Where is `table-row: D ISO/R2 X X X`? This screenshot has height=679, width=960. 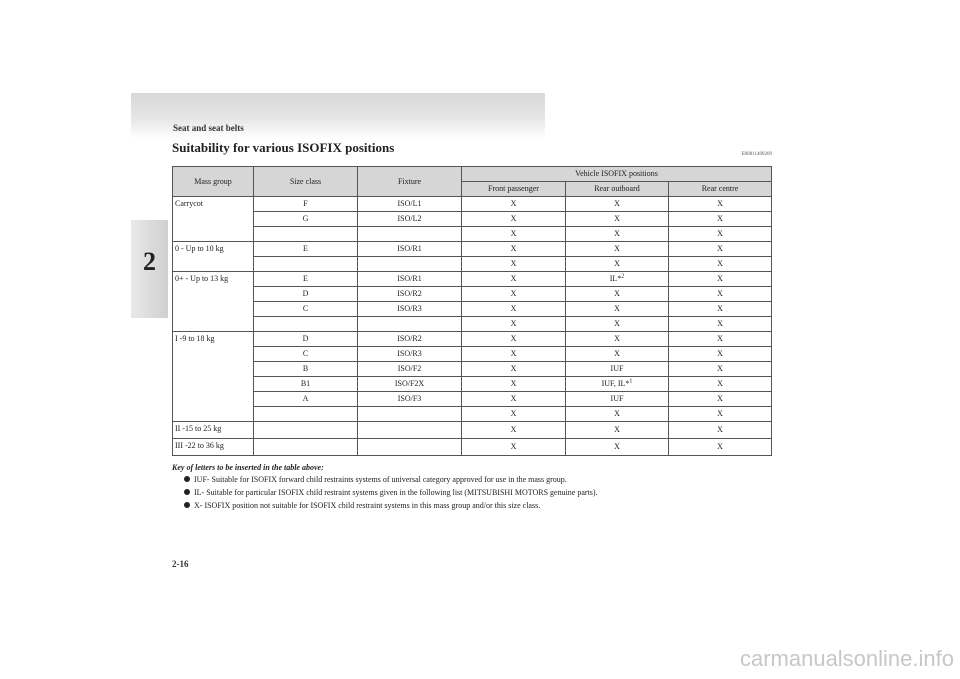
table-row: D ISO/R2 X X X is located at coordinates (473, 294).